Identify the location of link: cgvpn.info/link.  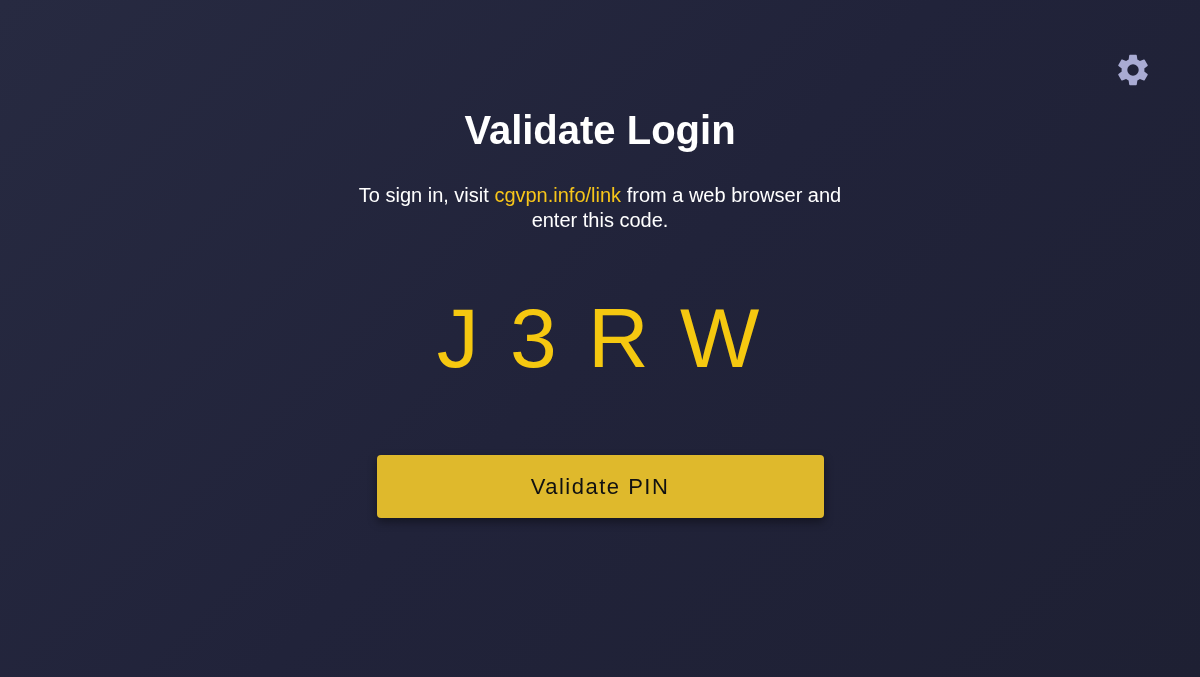
(558, 195).